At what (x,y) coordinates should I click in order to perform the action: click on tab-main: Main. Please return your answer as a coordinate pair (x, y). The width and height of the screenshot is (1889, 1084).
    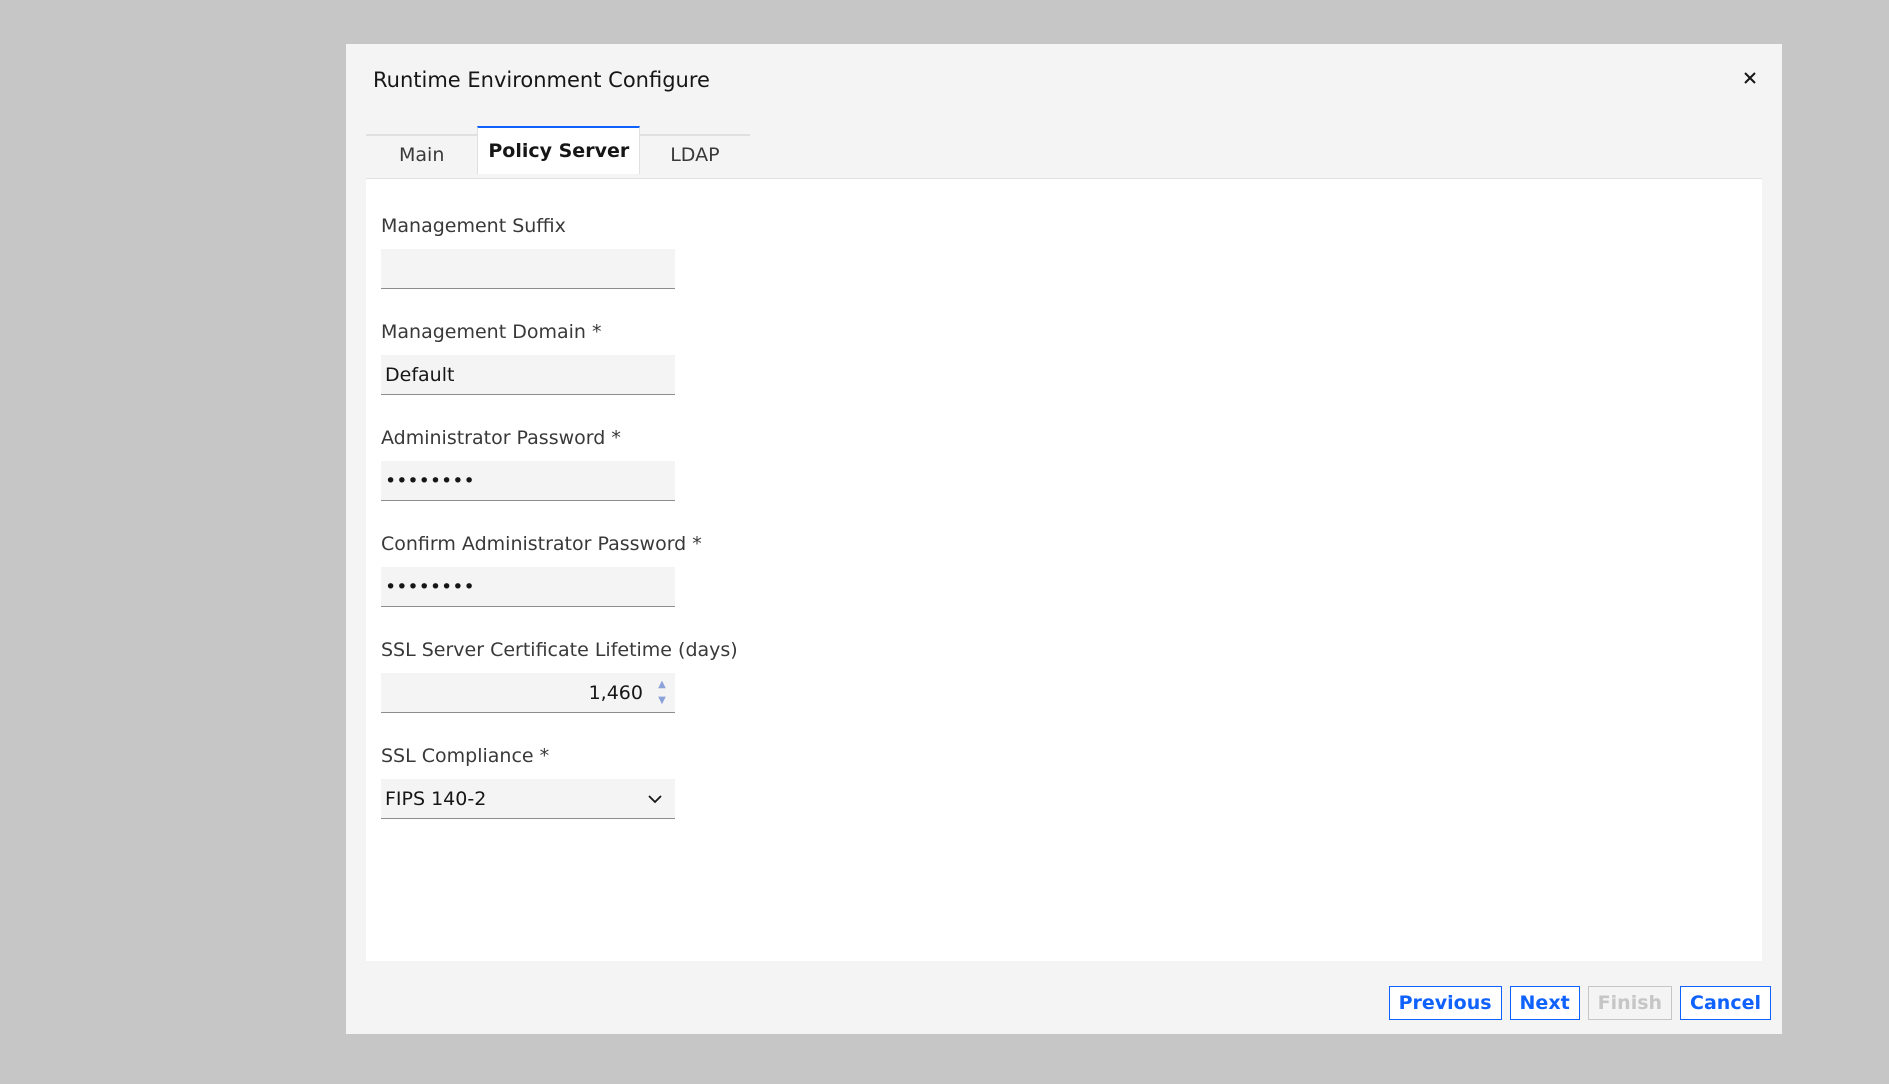
    Looking at the image, I should click on (422, 154).